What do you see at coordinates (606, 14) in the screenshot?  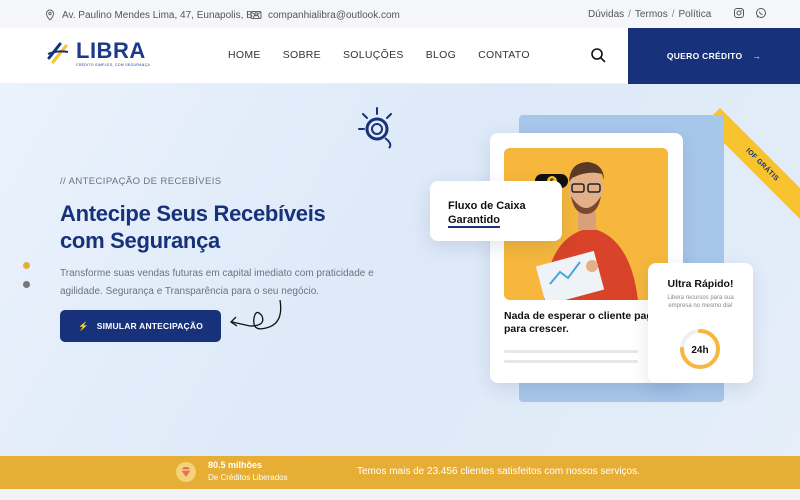 I see `link-duvidas: Dúvidas` at bounding box center [606, 14].